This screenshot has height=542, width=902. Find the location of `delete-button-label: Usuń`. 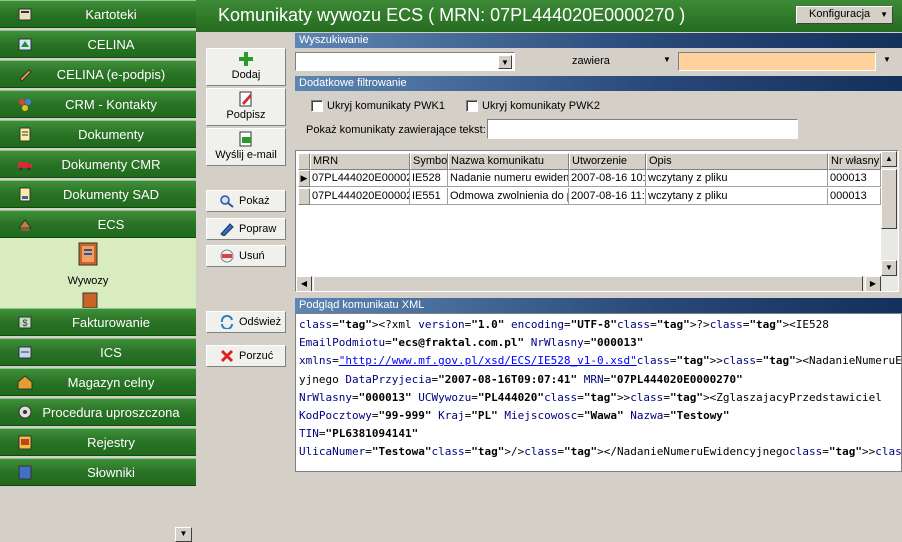

delete-button-label: Usuń is located at coordinates (252, 256).